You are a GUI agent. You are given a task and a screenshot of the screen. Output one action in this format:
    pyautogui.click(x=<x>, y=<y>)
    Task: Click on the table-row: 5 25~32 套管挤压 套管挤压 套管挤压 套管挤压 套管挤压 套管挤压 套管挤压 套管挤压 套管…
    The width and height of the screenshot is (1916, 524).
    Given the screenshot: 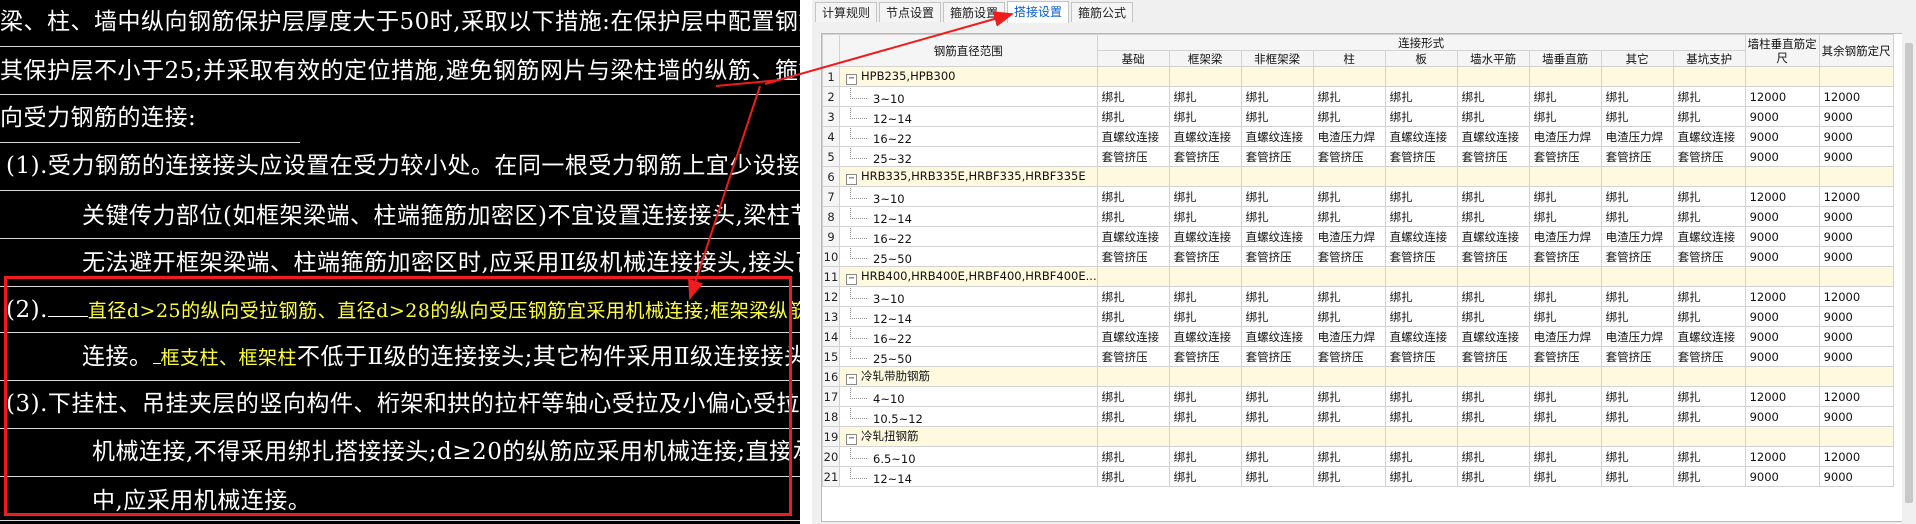 What is the action you would take?
    pyautogui.click(x=1358, y=156)
    